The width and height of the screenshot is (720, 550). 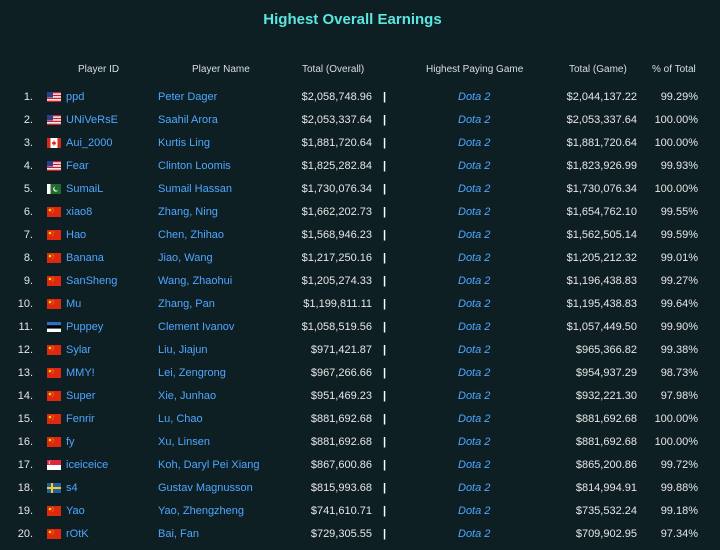 What do you see at coordinates (75, 511) in the screenshot?
I see `player-id-link: Yao` at bounding box center [75, 511].